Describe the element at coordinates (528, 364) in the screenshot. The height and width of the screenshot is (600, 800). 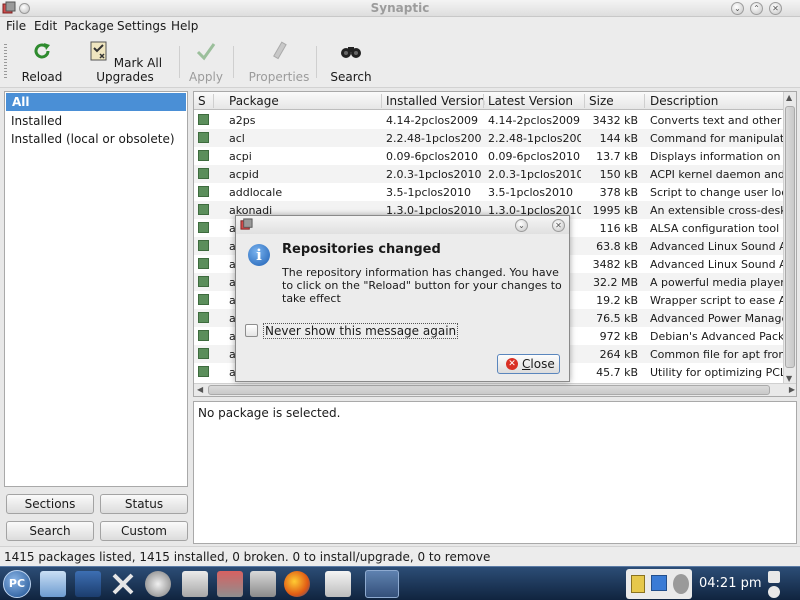
I see `close-button: ✕ Close` at that location.